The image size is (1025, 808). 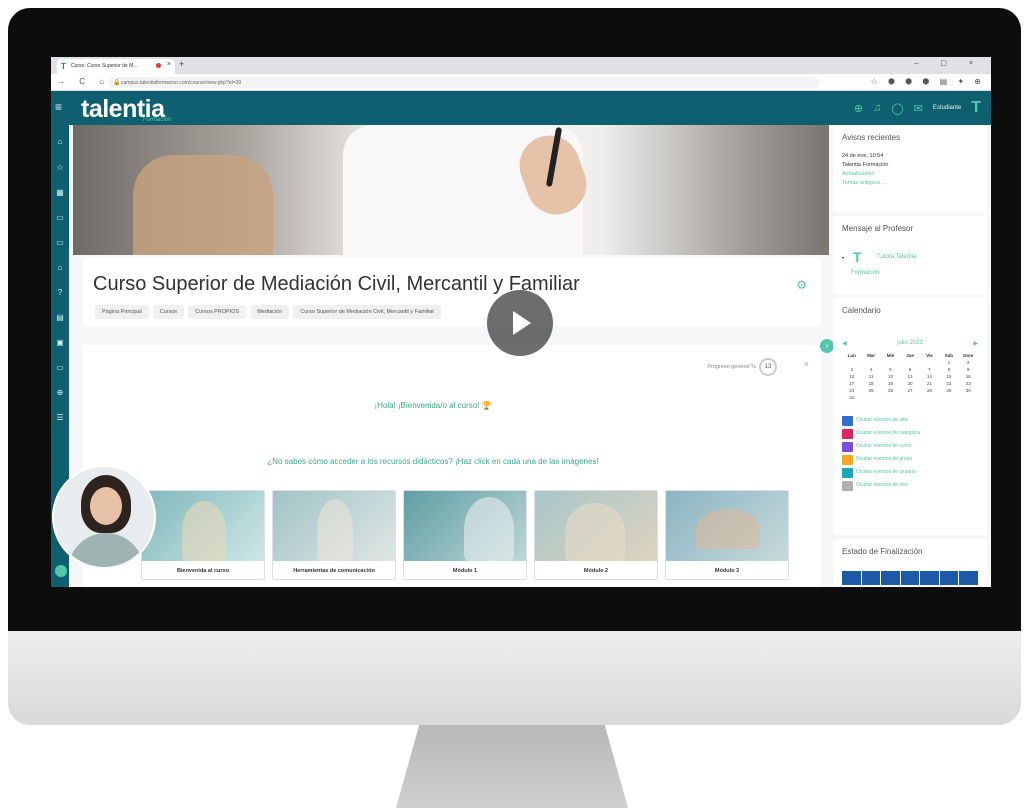 What do you see at coordinates (870, 390) in the screenshot?
I see `calendar-date: 25` at bounding box center [870, 390].